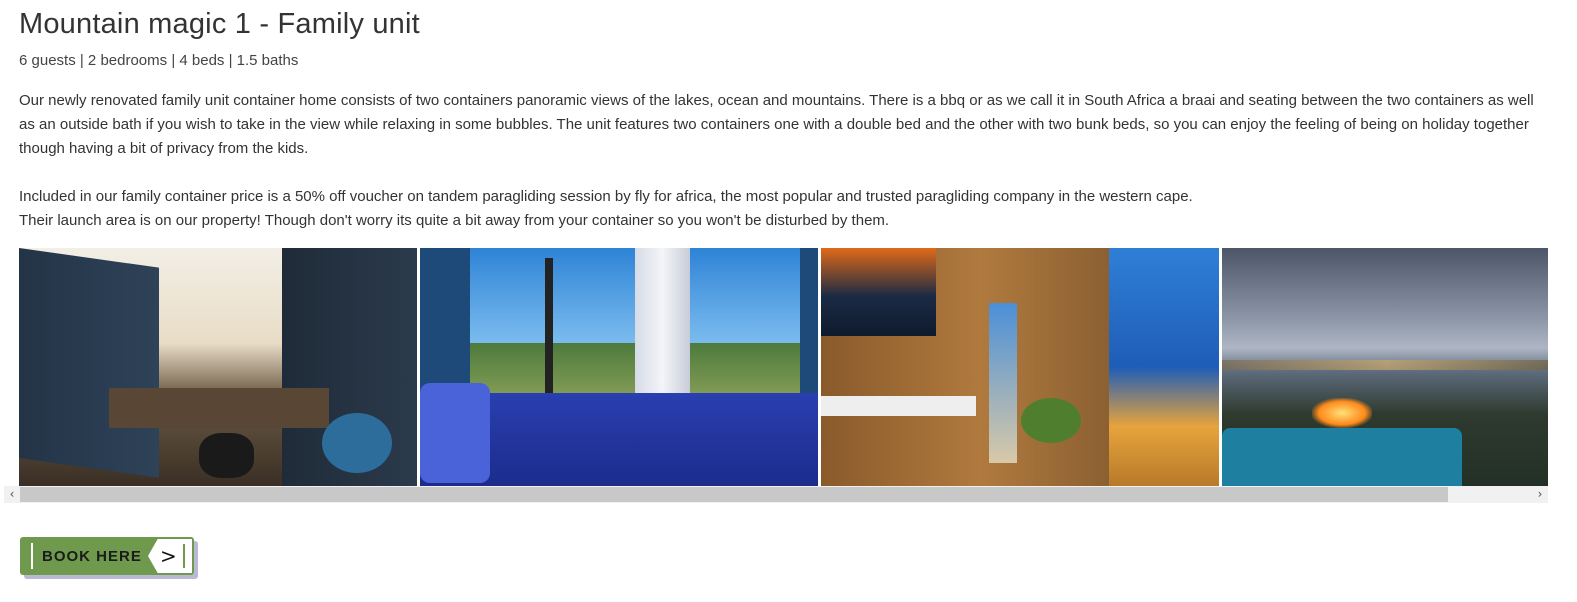 The image size is (1577, 602). I want to click on gallery-scrollbar: ‹ ›, so click(776, 494).